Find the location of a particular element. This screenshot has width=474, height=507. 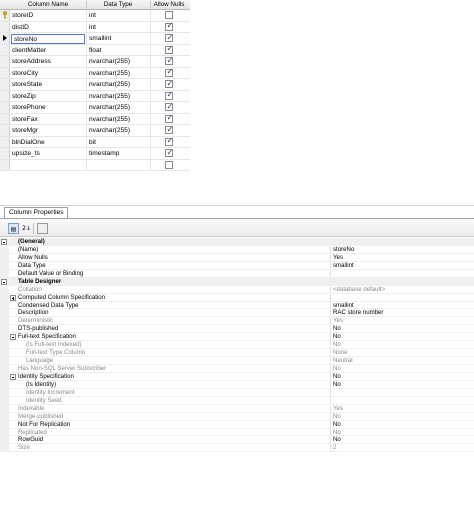

data-type-cell: smallint is located at coordinates (119, 38).